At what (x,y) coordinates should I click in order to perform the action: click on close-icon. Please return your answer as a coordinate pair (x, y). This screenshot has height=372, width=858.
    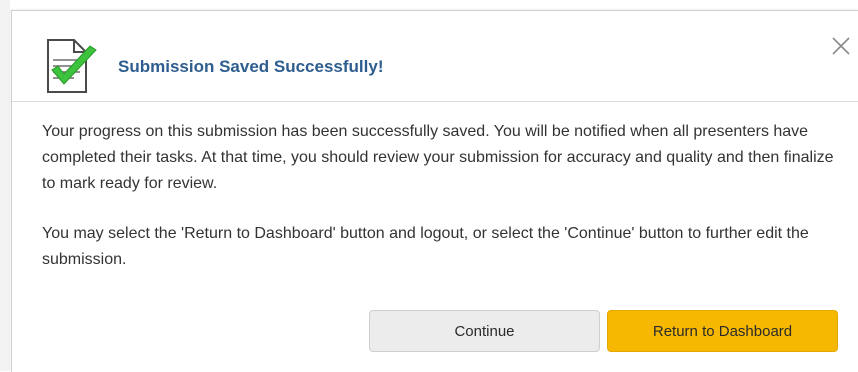
    Looking at the image, I should click on (841, 46).